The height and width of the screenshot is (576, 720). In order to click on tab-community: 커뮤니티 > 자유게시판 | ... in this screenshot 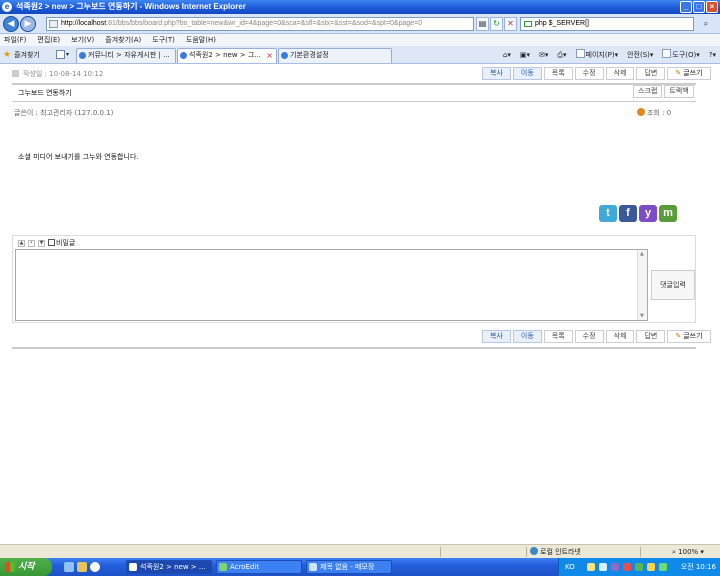, I will do `click(126, 55)`.